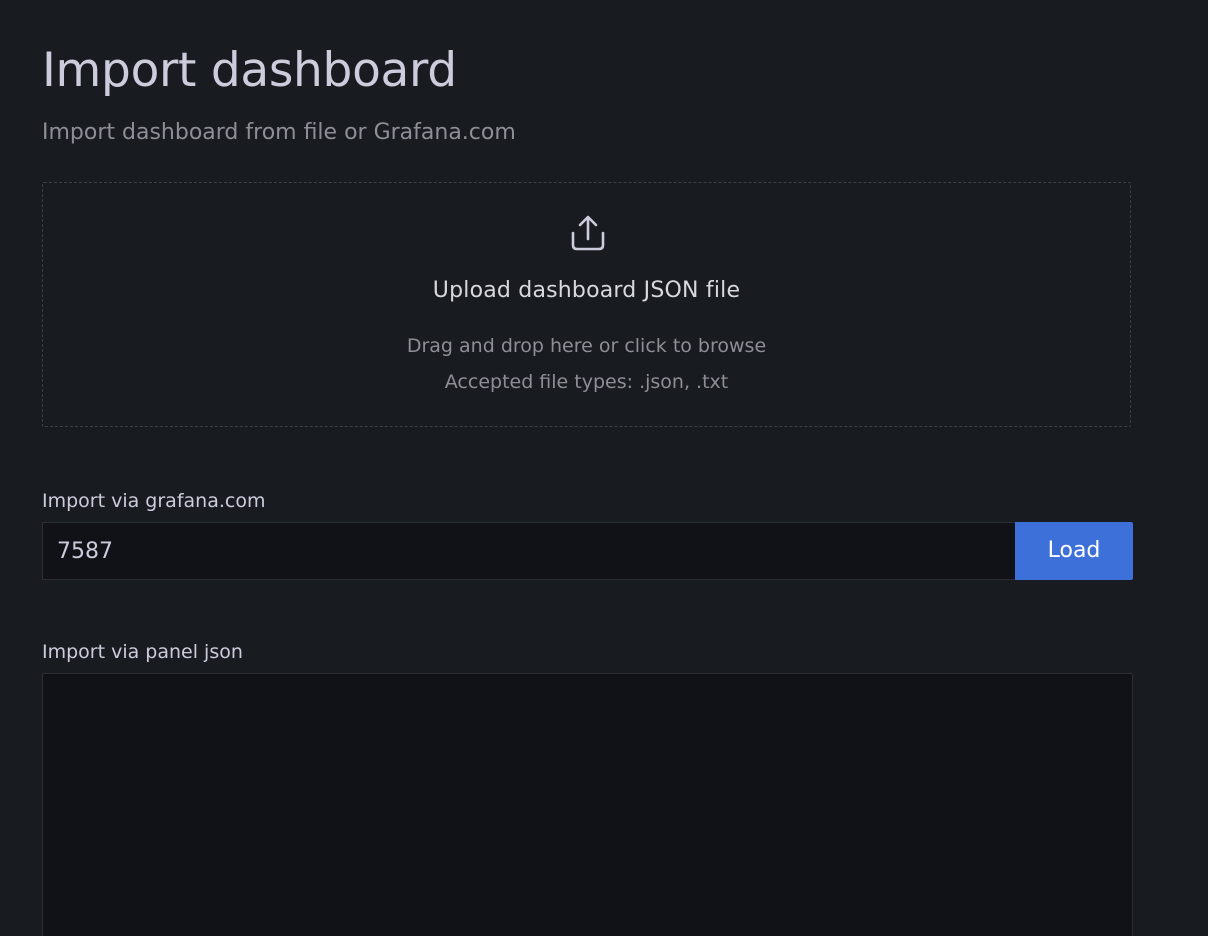 The width and height of the screenshot is (1208, 936). Describe the element at coordinates (1074, 551) in the screenshot. I see `load-button: Load` at that location.